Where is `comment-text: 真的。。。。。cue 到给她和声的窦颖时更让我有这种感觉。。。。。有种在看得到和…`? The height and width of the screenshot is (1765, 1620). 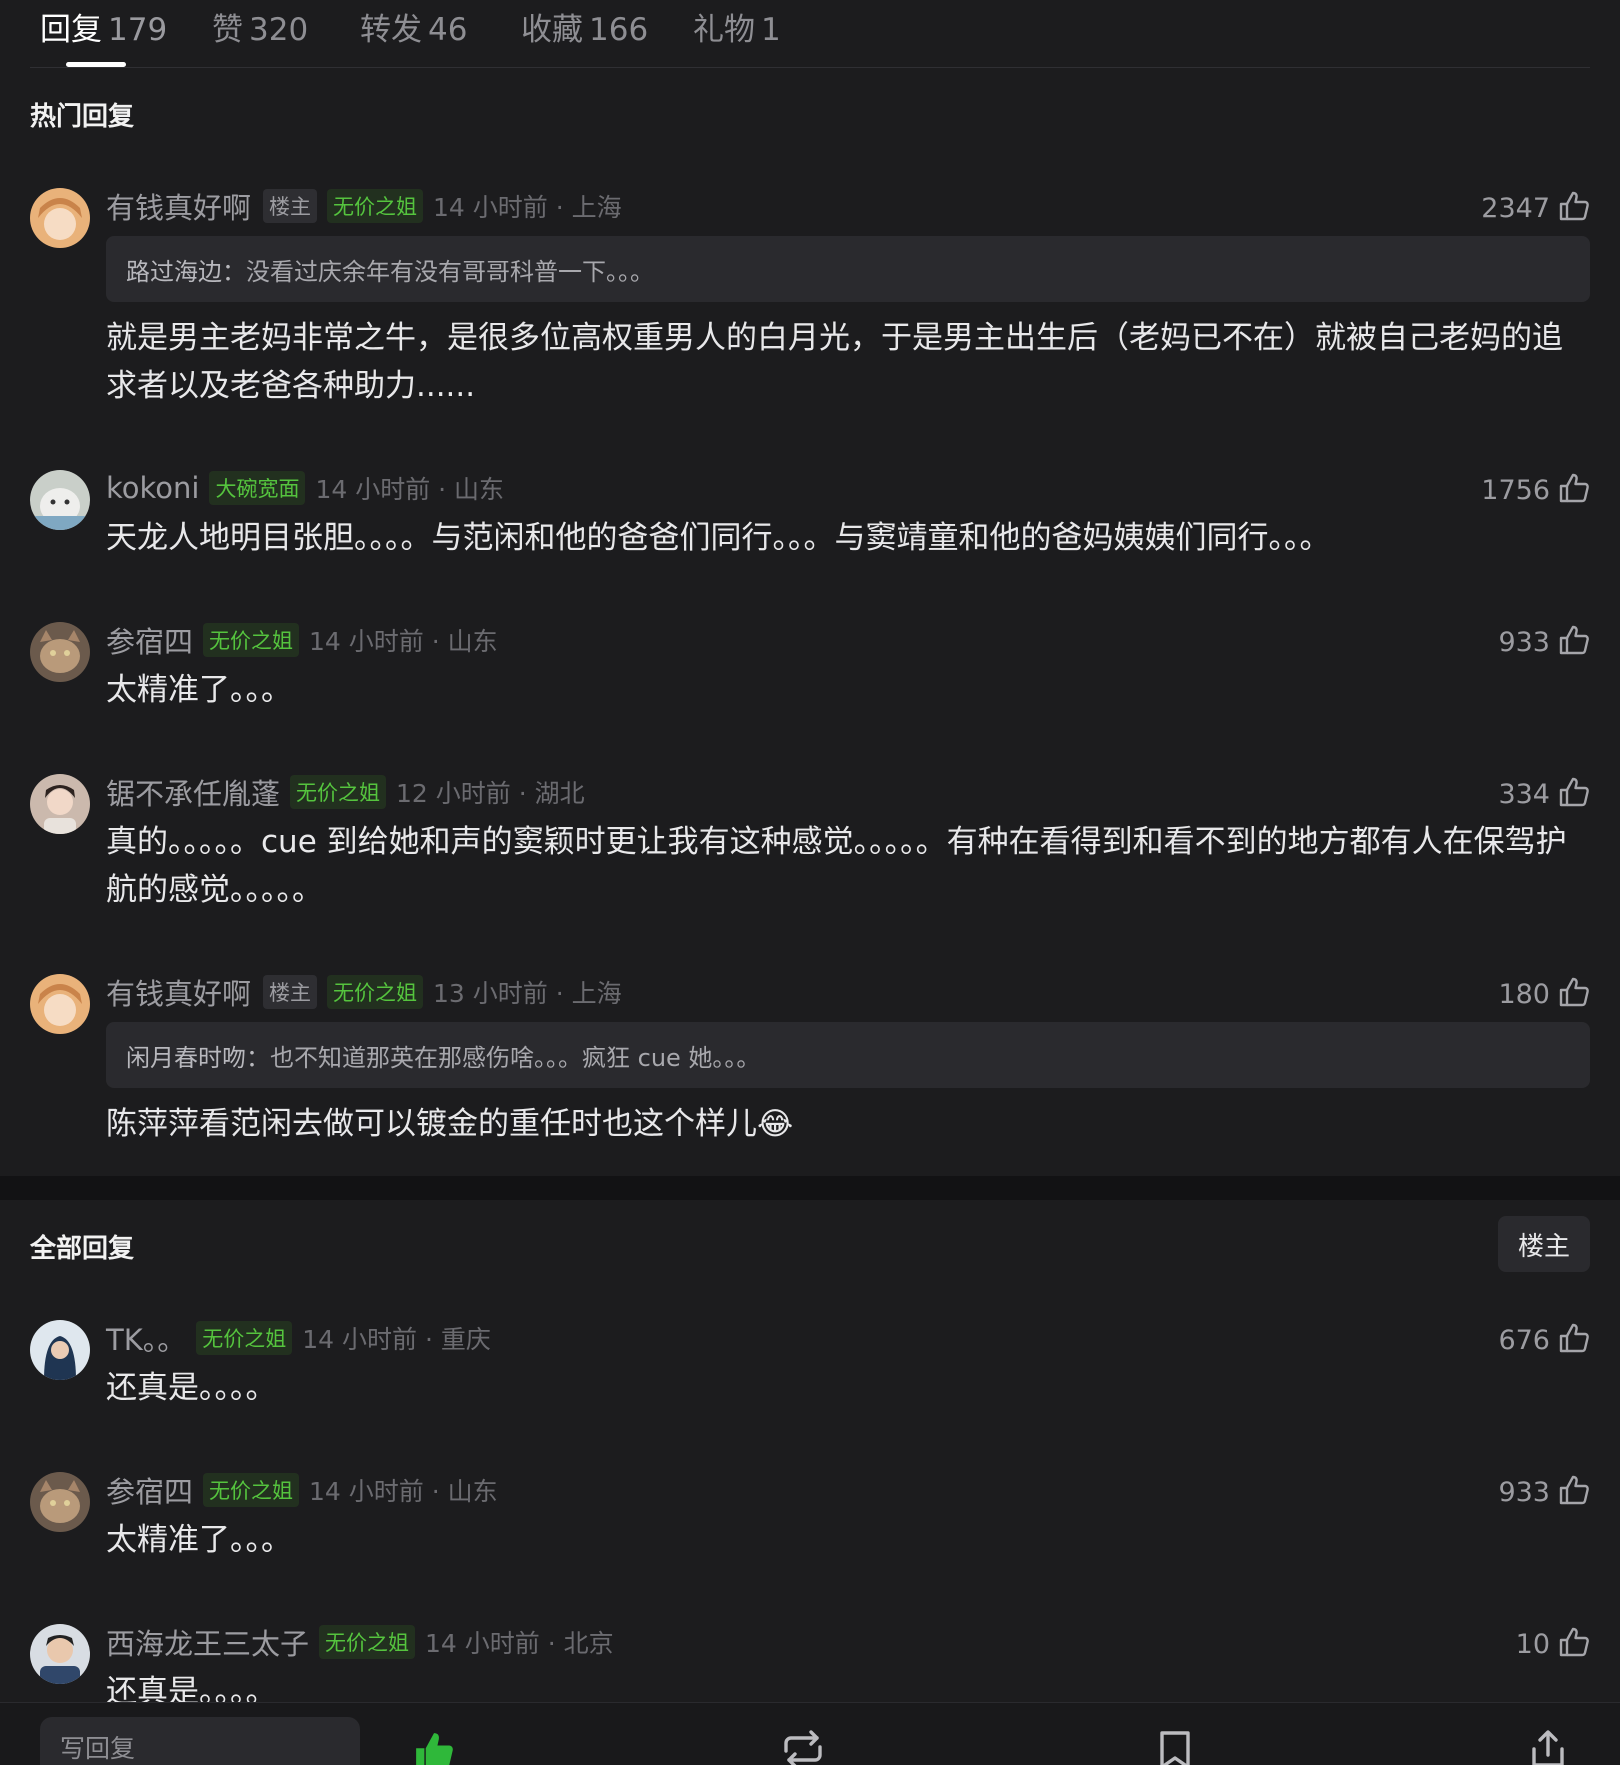 comment-text: 真的。。。。。cue 到给她和声的窦颖时更让我有这种感觉。。。。。有种在看得到和… is located at coordinates (836, 866).